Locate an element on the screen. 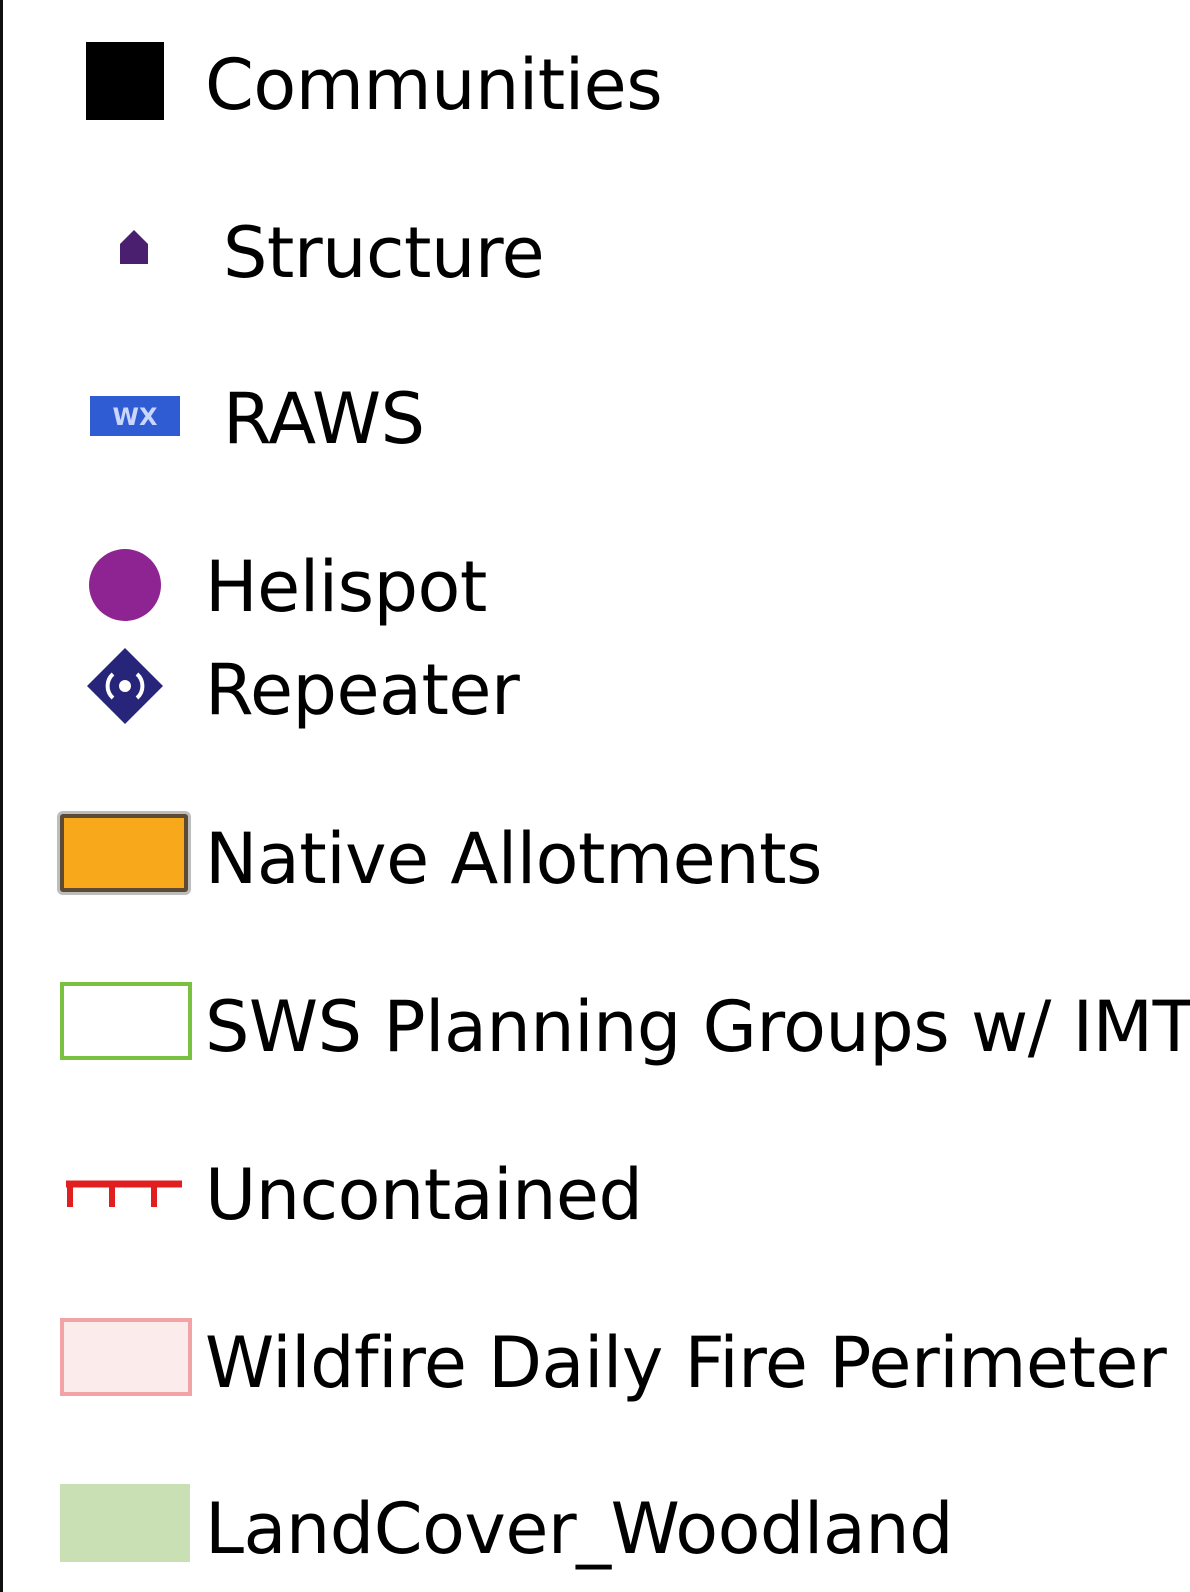 The height and width of the screenshot is (1592, 1190). legend-label: Repeater is located at coordinates (362, 690).